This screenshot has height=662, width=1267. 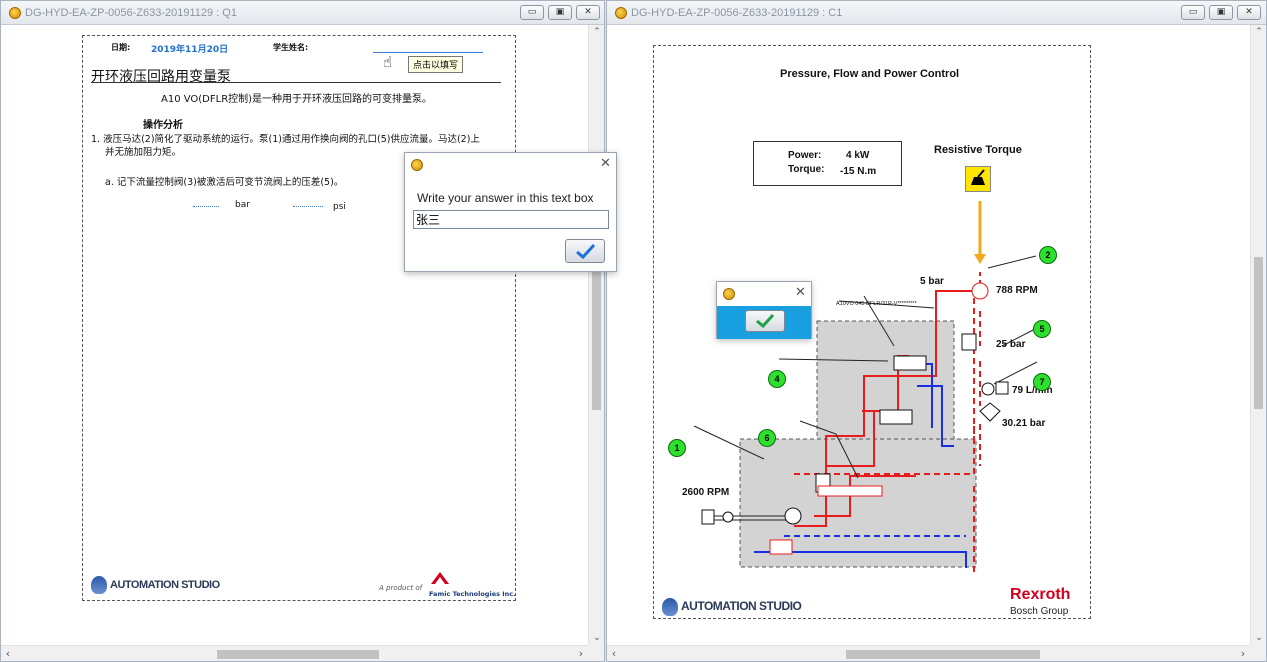 What do you see at coordinates (767, 438) in the screenshot?
I see `component-badge: 6` at bounding box center [767, 438].